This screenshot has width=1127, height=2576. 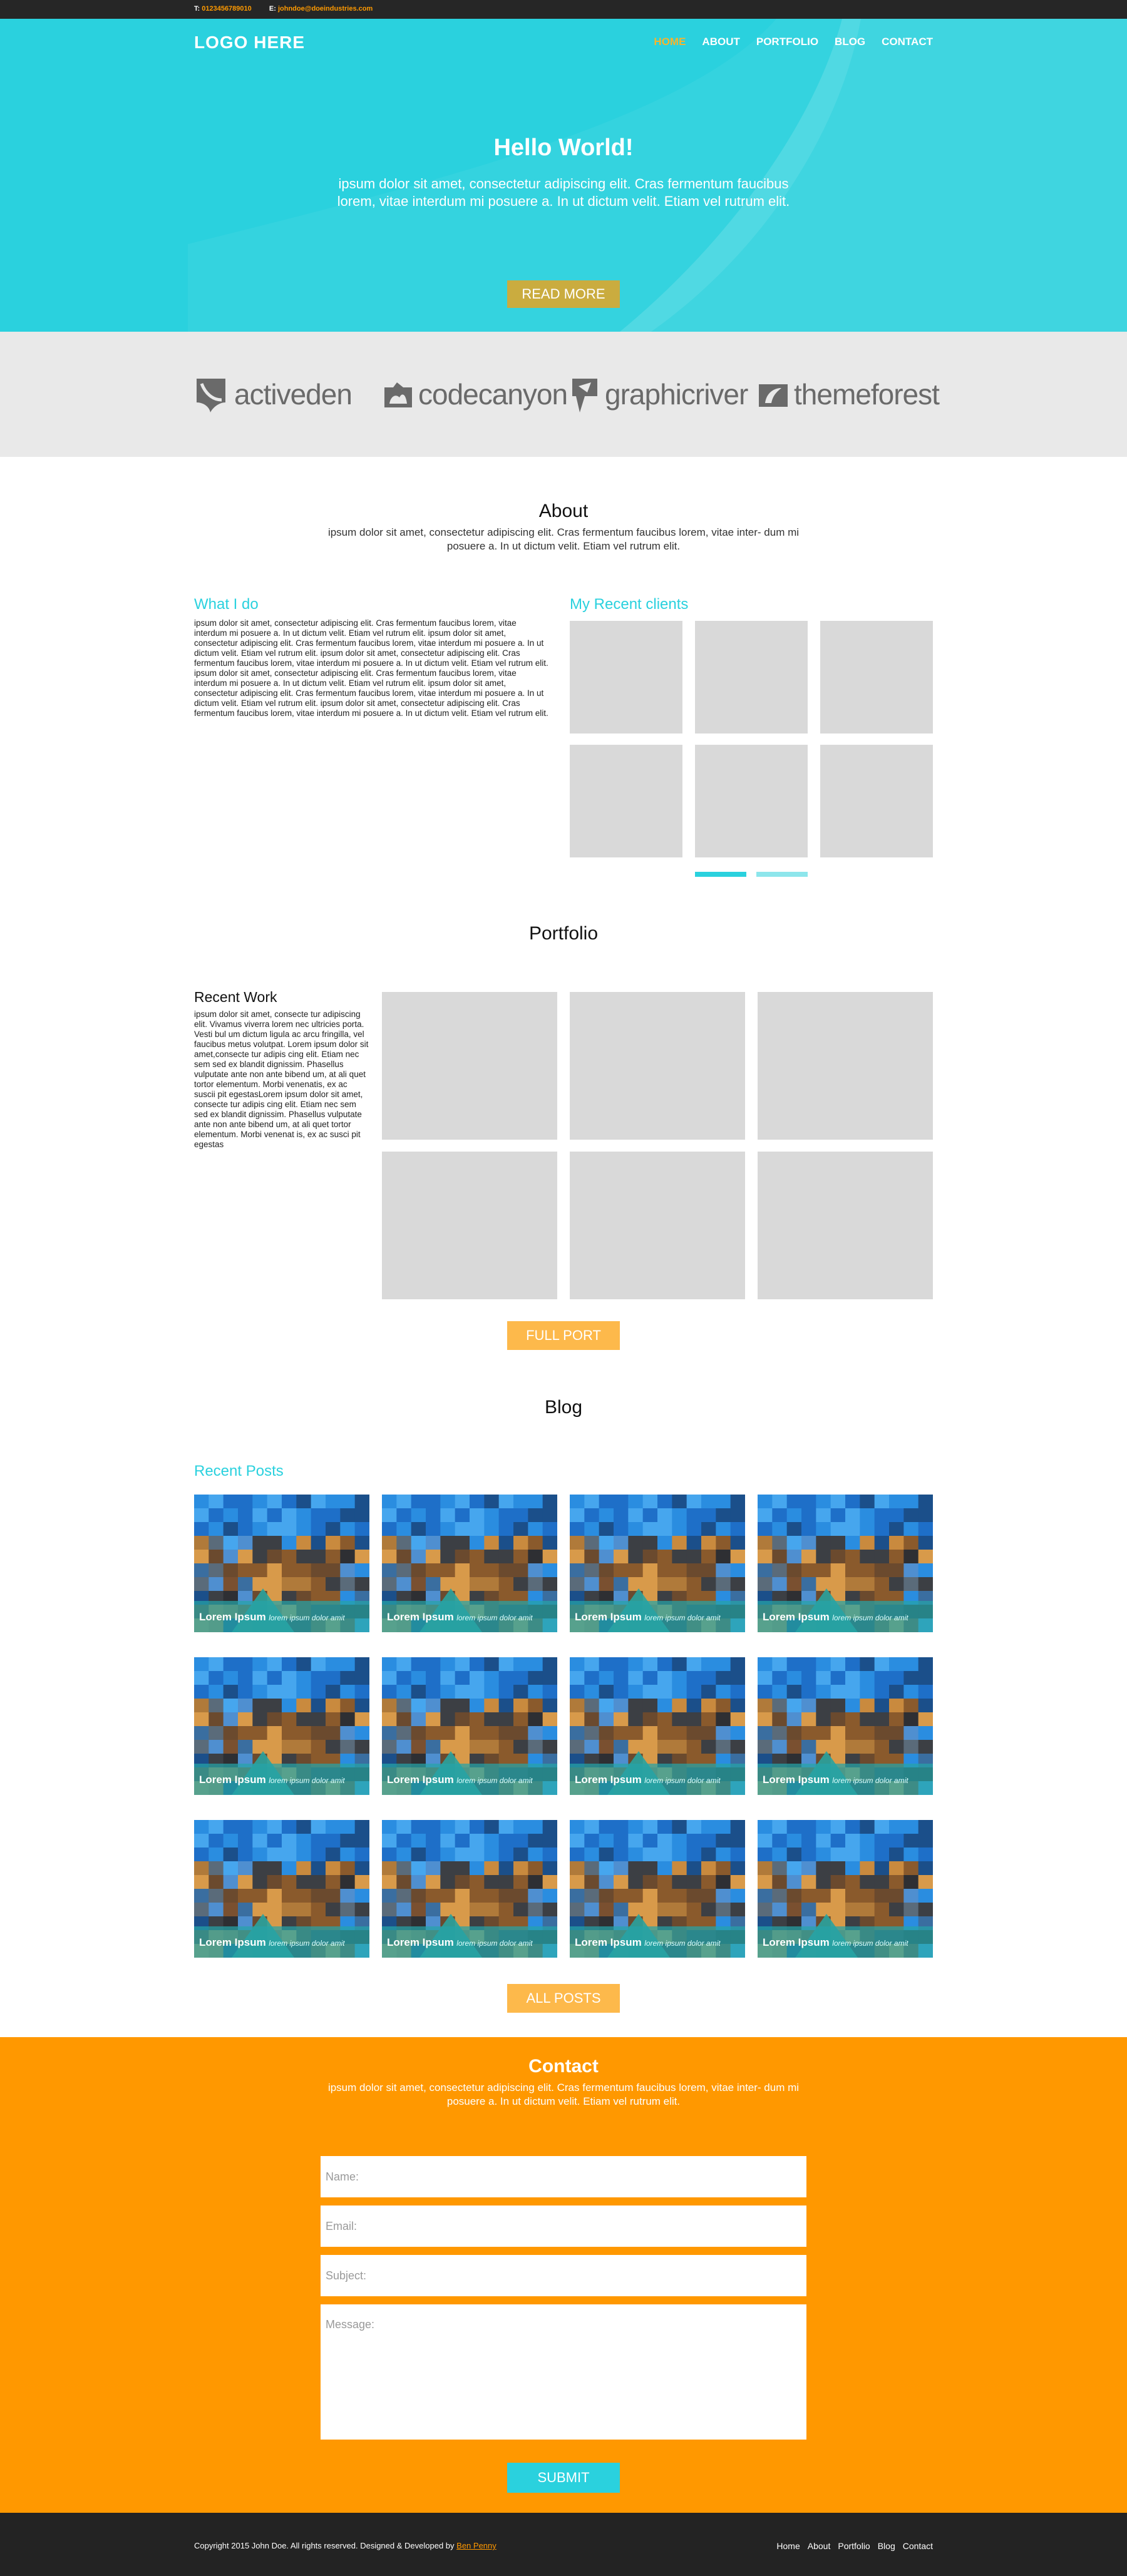 What do you see at coordinates (848, 394) in the screenshot?
I see `brand-themeforest: themeforest` at bounding box center [848, 394].